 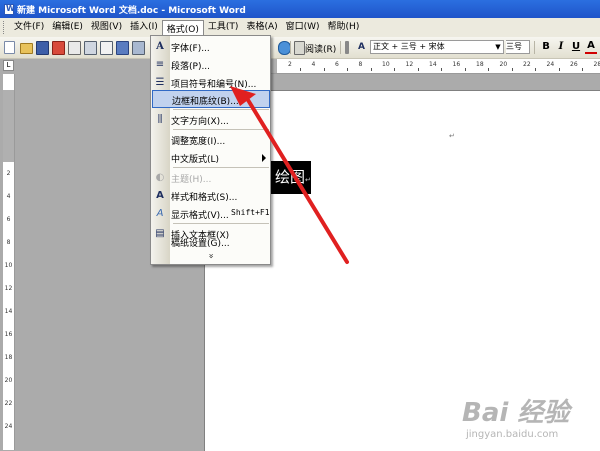 What do you see at coordinates (527, 410) in the screenshot?
I see `watermark-brand: Bai 经验` at bounding box center [527, 410].